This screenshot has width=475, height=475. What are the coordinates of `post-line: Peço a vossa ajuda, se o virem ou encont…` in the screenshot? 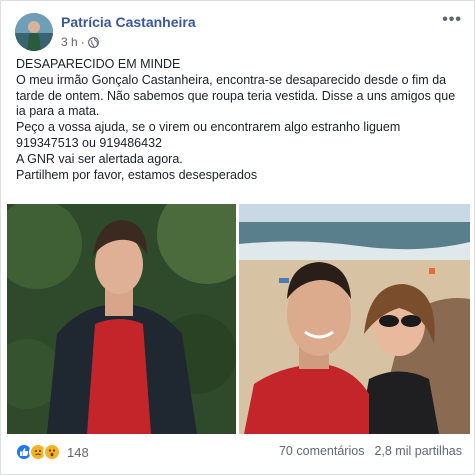 It's located at (208, 127).